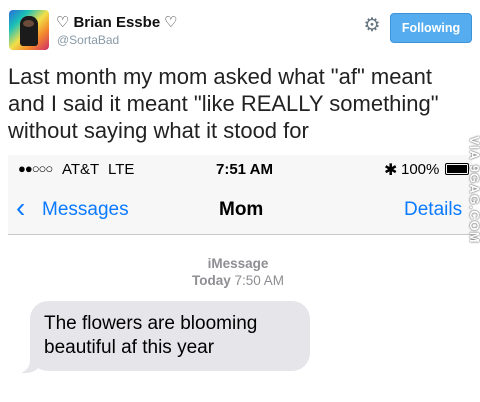 The width and height of the screenshot is (480, 402). Describe the element at coordinates (20, 208) in the screenshot. I see `chevron-left-icon: ‹` at that location.